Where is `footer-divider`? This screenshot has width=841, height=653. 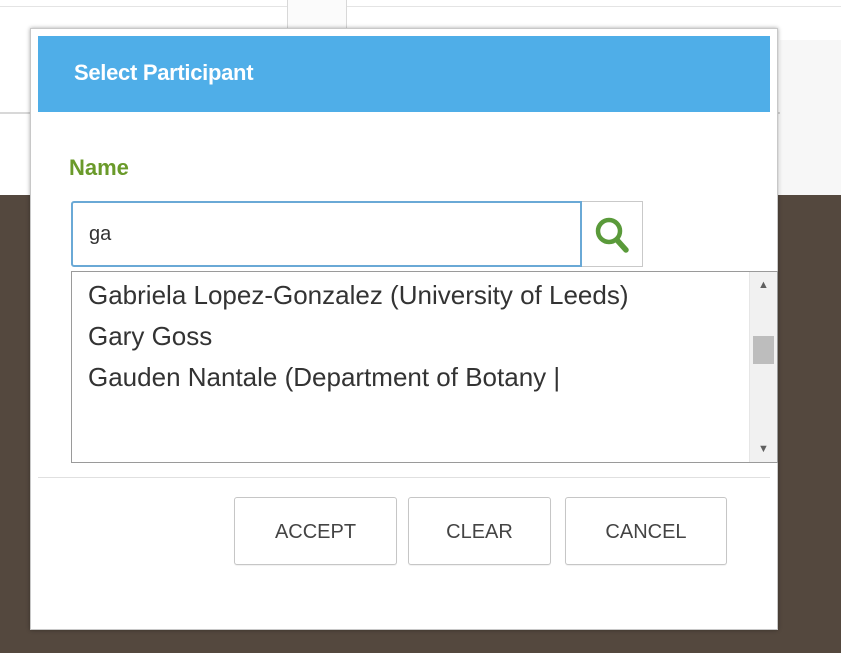
footer-divider is located at coordinates (404, 477).